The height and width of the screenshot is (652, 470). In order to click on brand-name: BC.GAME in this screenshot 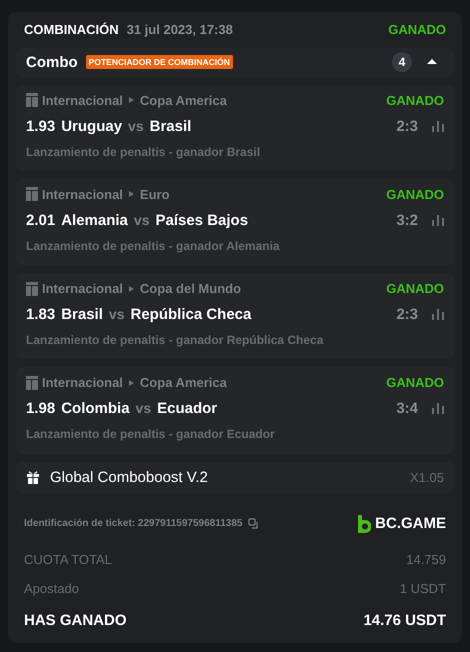, I will do `click(410, 523)`.